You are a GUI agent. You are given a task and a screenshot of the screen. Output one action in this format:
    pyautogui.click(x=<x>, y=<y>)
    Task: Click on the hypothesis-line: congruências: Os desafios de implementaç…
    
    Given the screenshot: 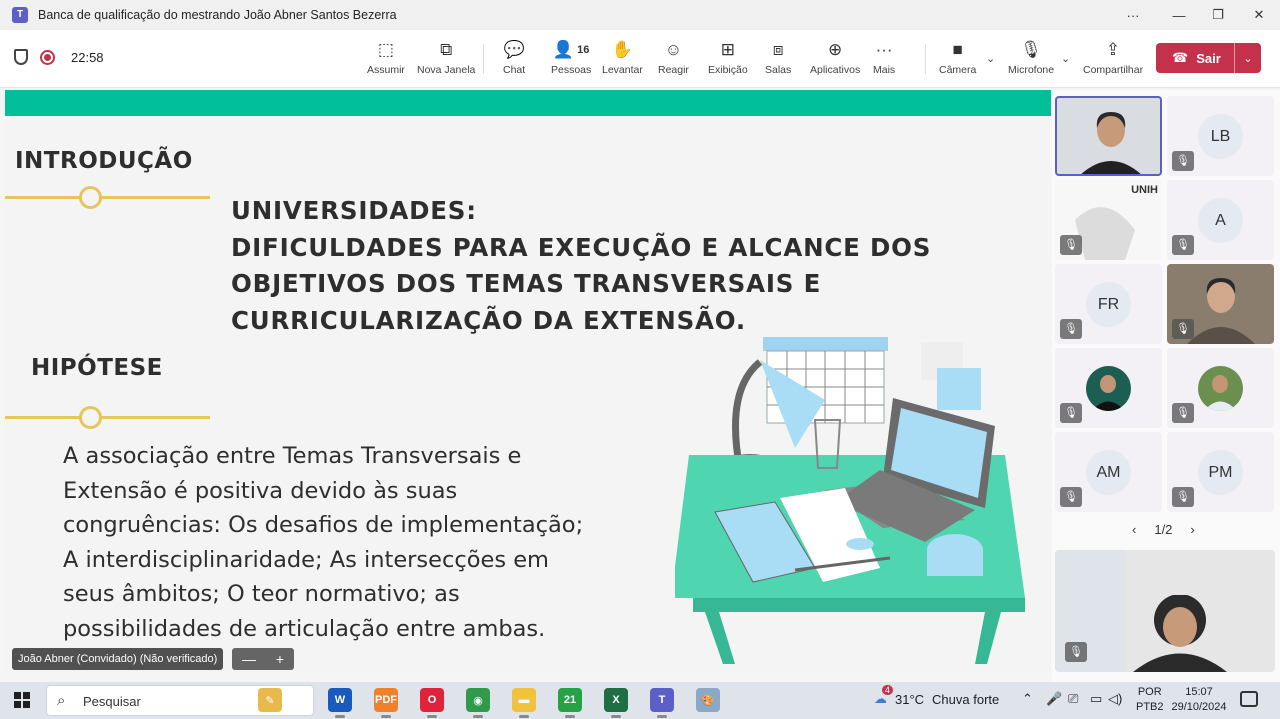 What is the action you would take?
    pyautogui.click(x=323, y=525)
    